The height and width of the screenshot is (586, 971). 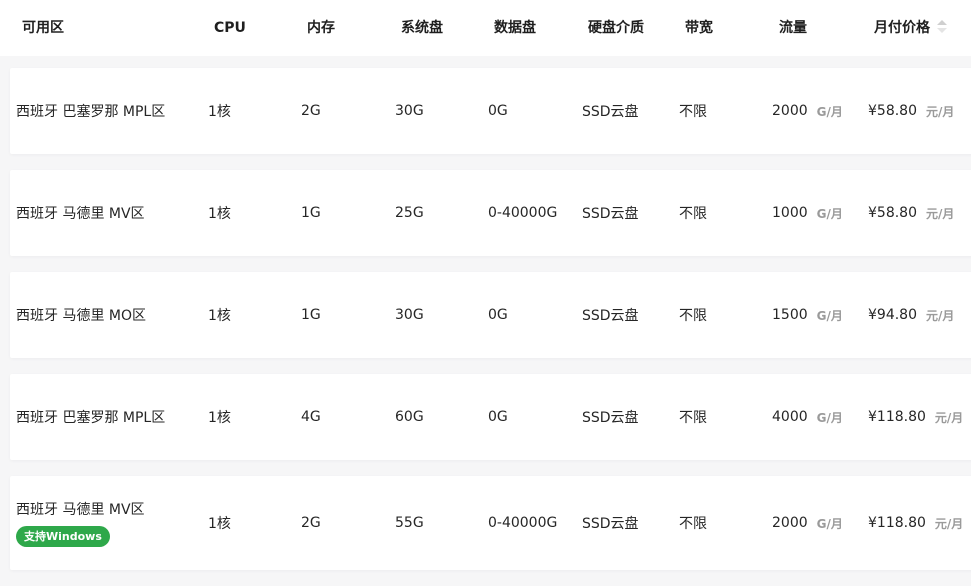 What do you see at coordinates (409, 213) in the screenshot?
I see `system-disk-cell: 25G` at bounding box center [409, 213].